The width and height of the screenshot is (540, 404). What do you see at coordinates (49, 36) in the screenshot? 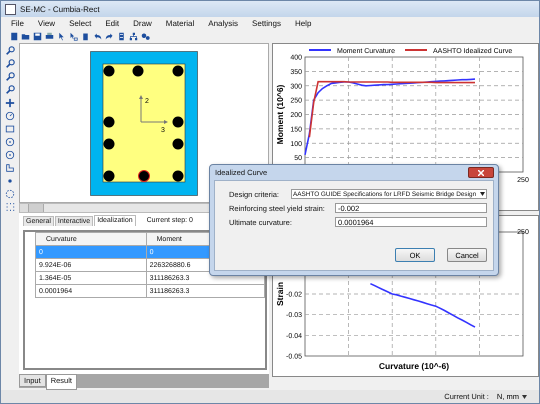
I see `print-icon` at bounding box center [49, 36].